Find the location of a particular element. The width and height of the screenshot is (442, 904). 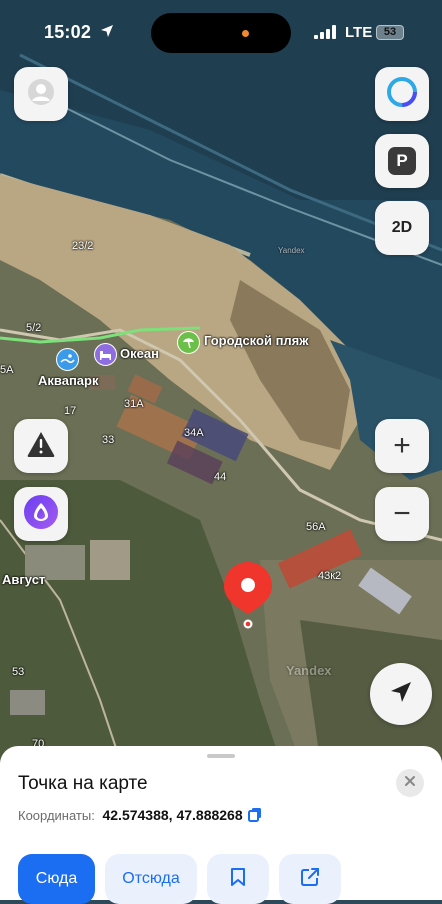

poi-label-avgust: Август is located at coordinates (23, 579).